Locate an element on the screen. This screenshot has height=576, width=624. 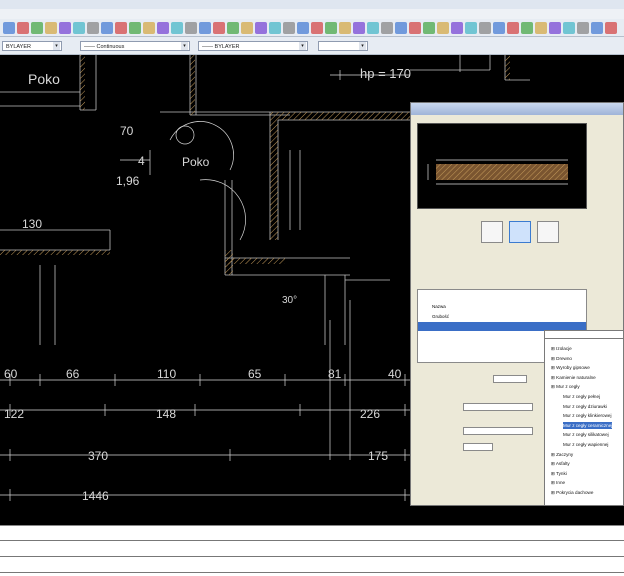
shape-button-rect is located at coordinates (492, 232).